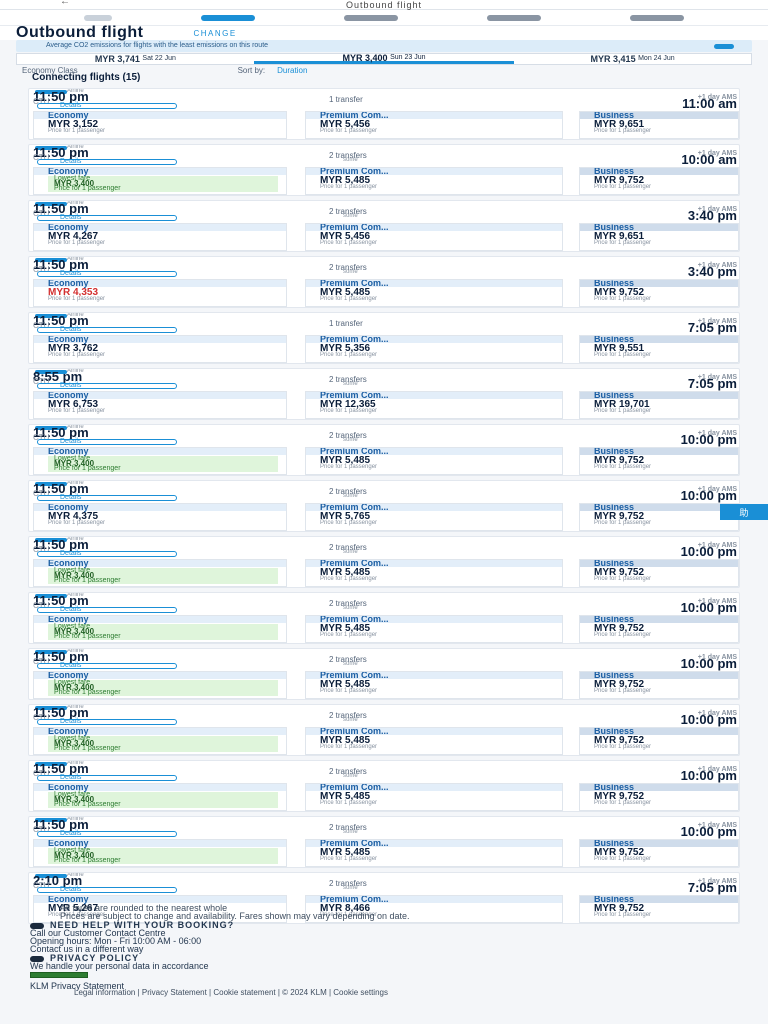  What do you see at coordinates (160, 349) in the screenshot?
I see `economy-fare: Economy MYR 3,762 Price for 1 passenger` at bounding box center [160, 349].